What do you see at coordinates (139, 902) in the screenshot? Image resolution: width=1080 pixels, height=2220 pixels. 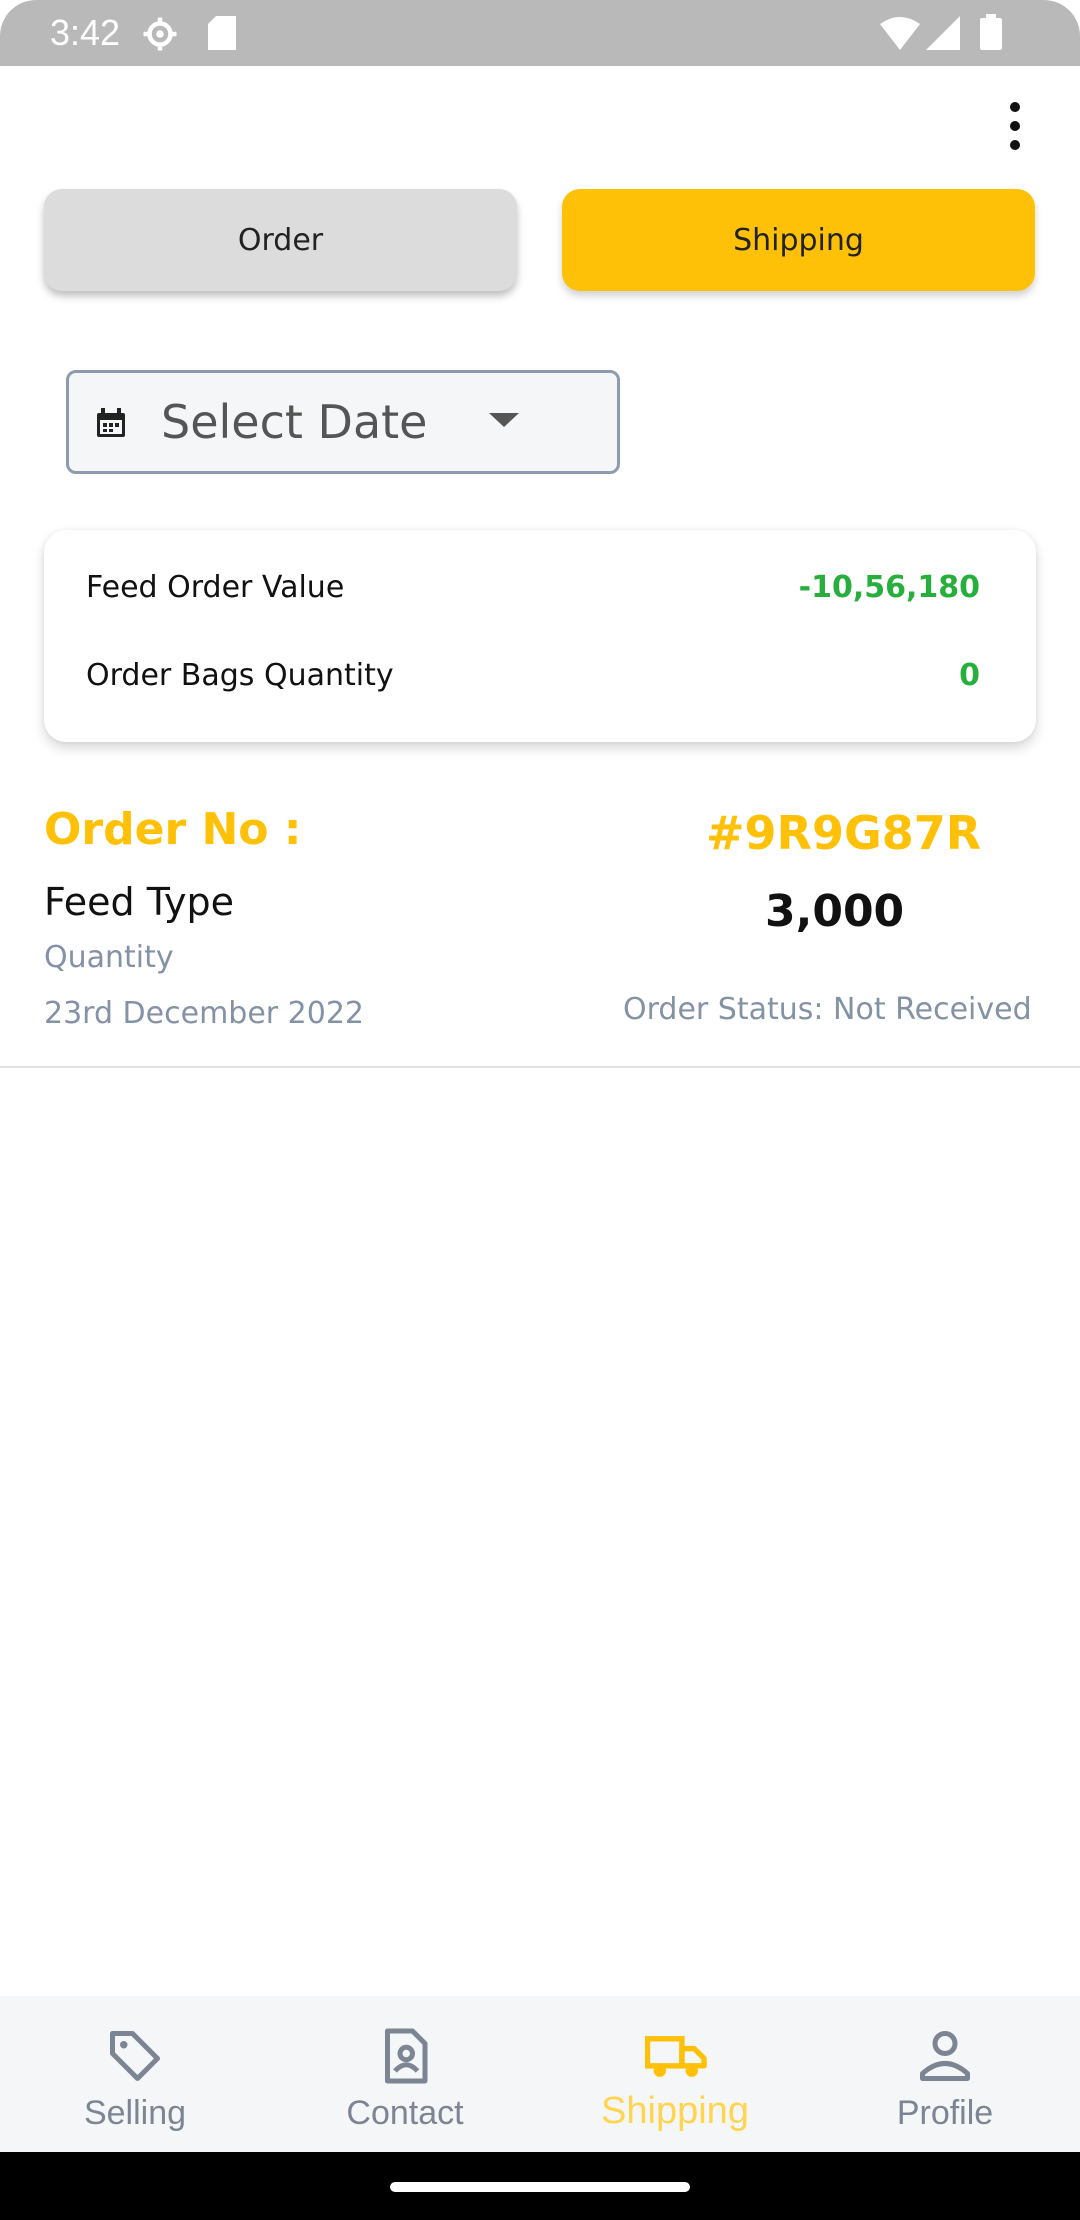 I see `feed-type: Feed Type` at bounding box center [139, 902].